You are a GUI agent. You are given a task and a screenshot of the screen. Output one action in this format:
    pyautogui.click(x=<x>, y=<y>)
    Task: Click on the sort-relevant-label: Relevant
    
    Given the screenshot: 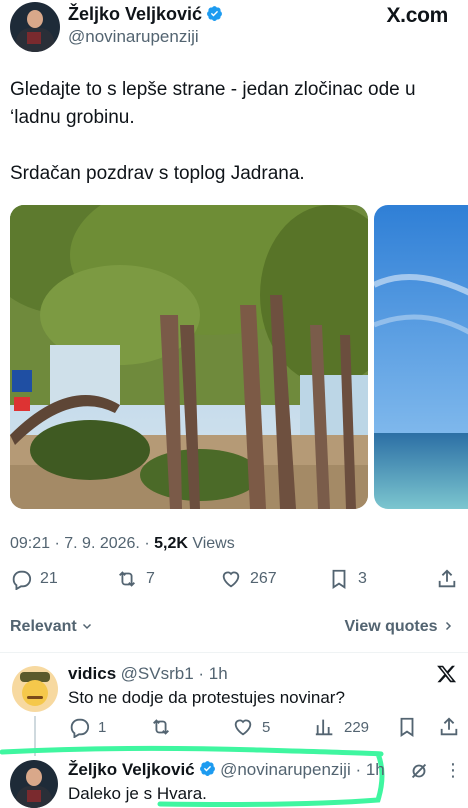 What is the action you would take?
    pyautogui.click(x=43, y=626)
    